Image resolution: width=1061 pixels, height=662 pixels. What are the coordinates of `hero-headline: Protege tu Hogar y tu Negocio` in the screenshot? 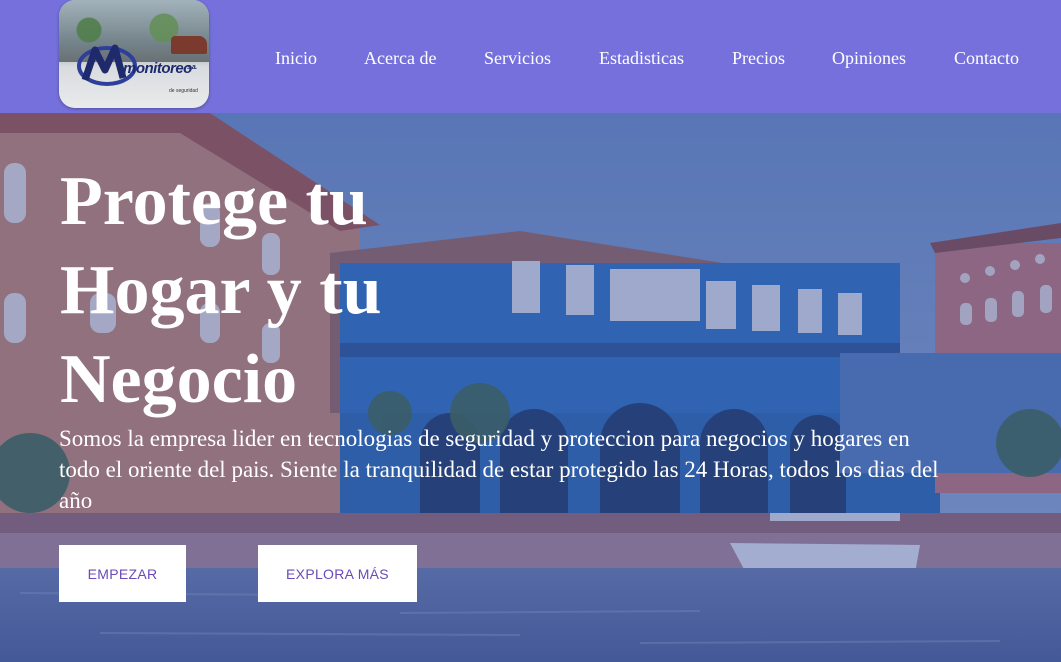 It's located at (221, 290).